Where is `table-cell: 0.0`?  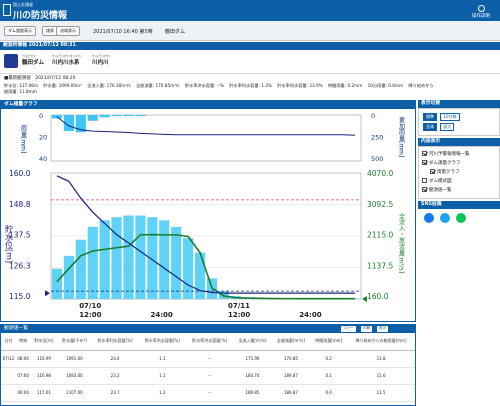
table-cell: 0.0 is located at coordinates (329, 393).